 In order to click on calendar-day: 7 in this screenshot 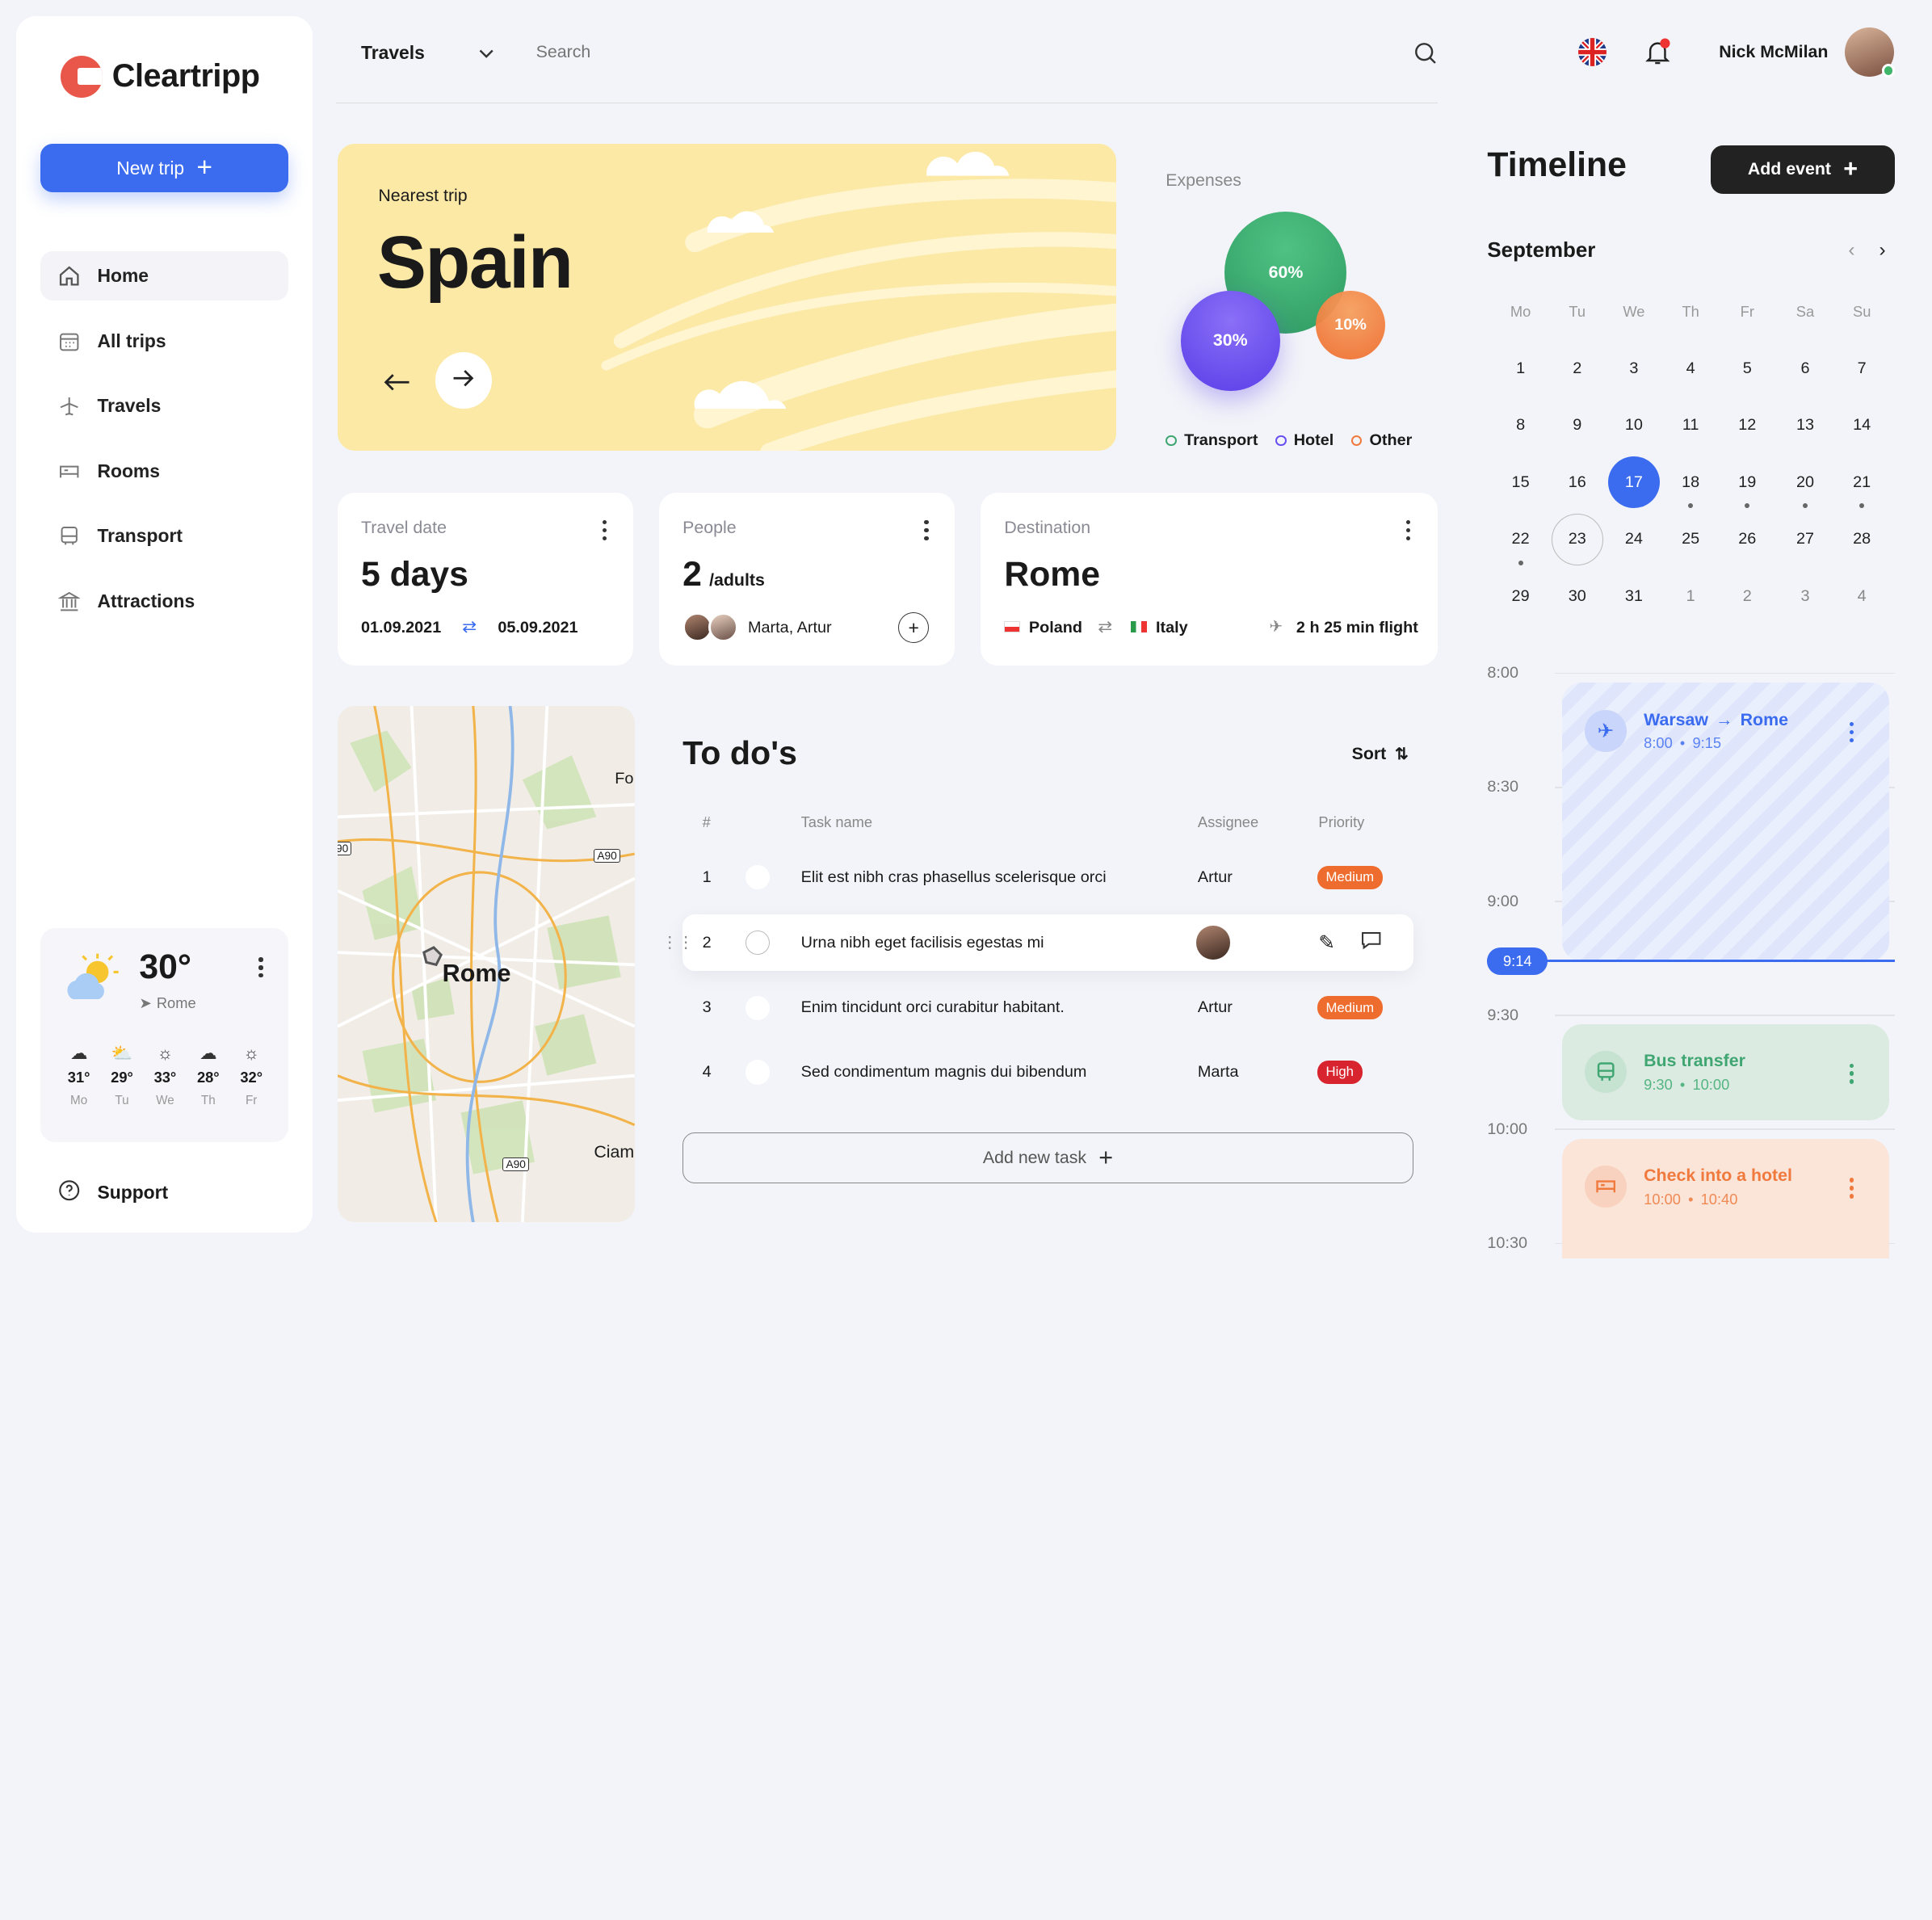, I will do `click(1862, 368)`.